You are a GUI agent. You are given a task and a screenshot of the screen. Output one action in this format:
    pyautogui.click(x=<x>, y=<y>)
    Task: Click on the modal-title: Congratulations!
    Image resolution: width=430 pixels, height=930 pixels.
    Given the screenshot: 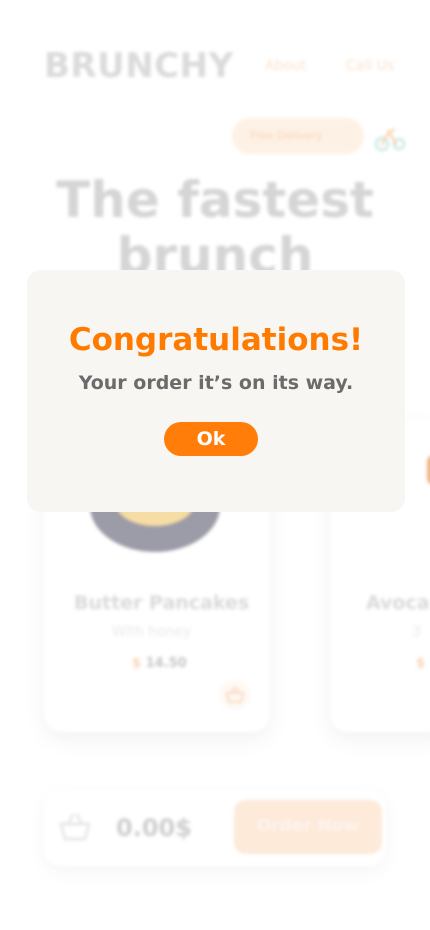 What is the action you would take?
    pyautogui.click(x=216, y=340)
    